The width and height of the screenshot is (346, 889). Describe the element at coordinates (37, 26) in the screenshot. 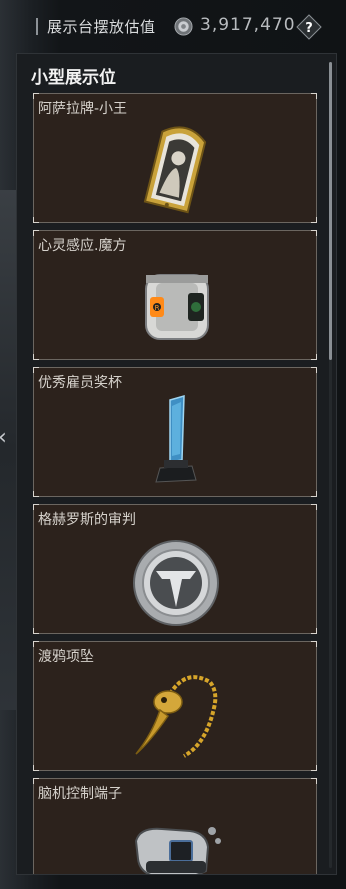

I see `header-accent-bar` at that location.